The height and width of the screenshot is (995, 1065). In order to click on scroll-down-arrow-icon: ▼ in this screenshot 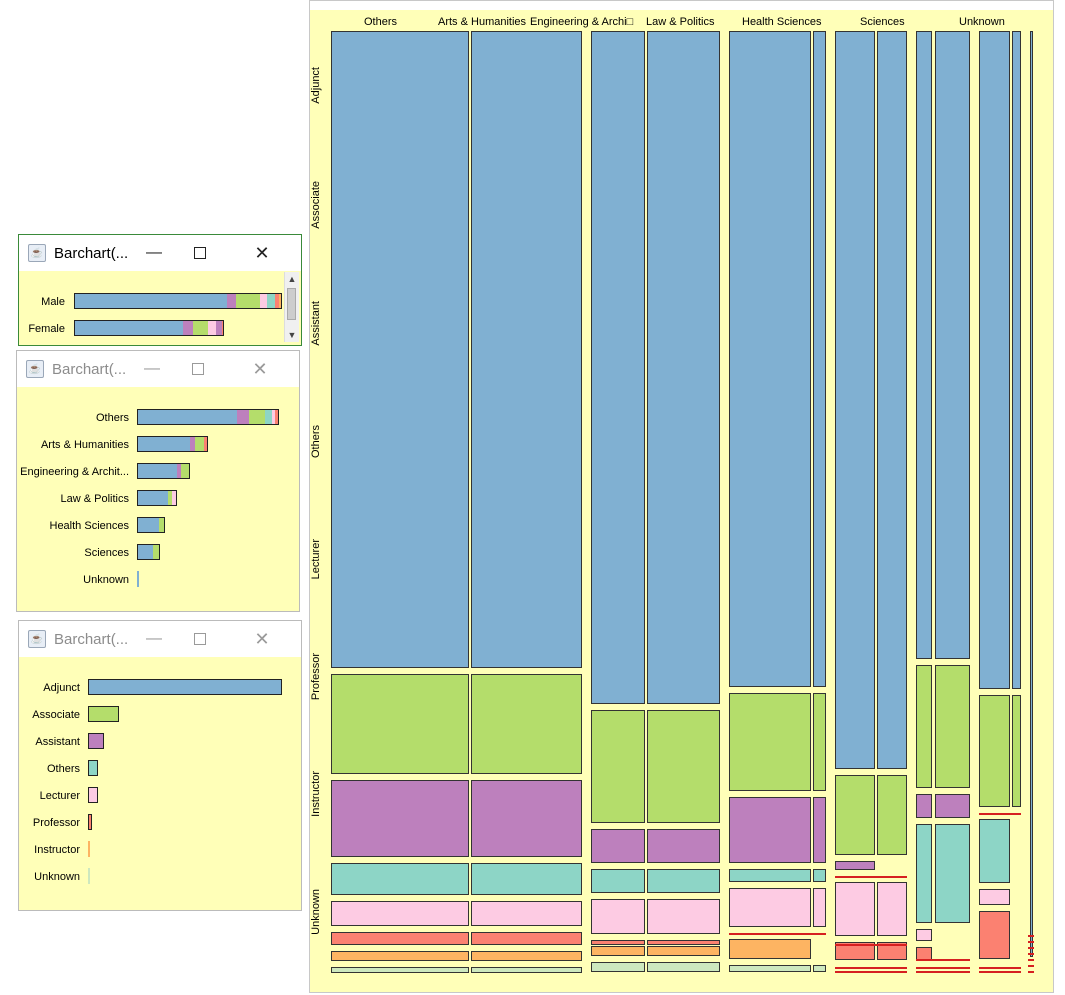, I will do `click(292, 335)`.